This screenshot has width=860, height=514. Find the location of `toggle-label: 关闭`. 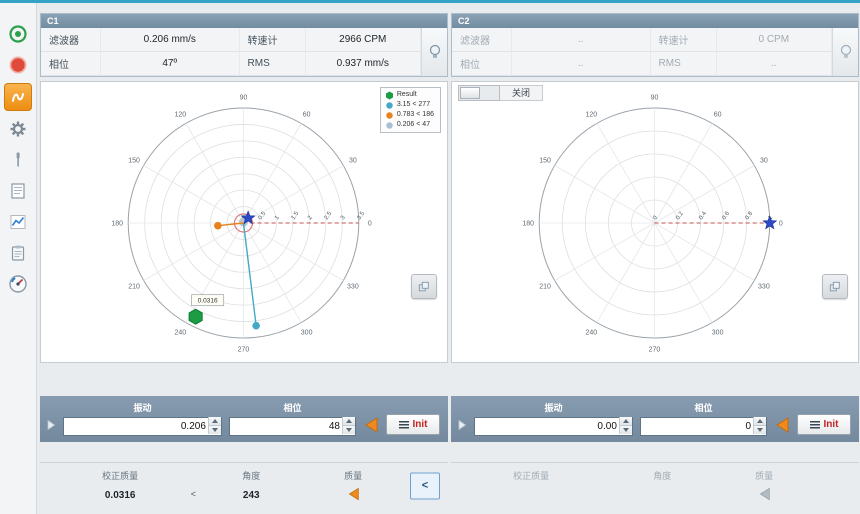

toggle-label: 关闭 is located at coordinates (522, 93).